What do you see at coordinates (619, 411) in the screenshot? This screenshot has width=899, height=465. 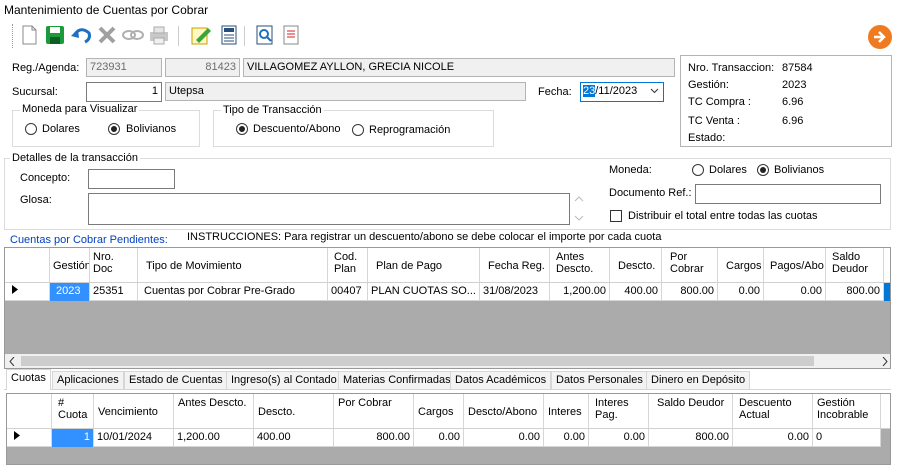 I see `col-interes-pag: Interes Pag.` at bounding box center [619, 411].